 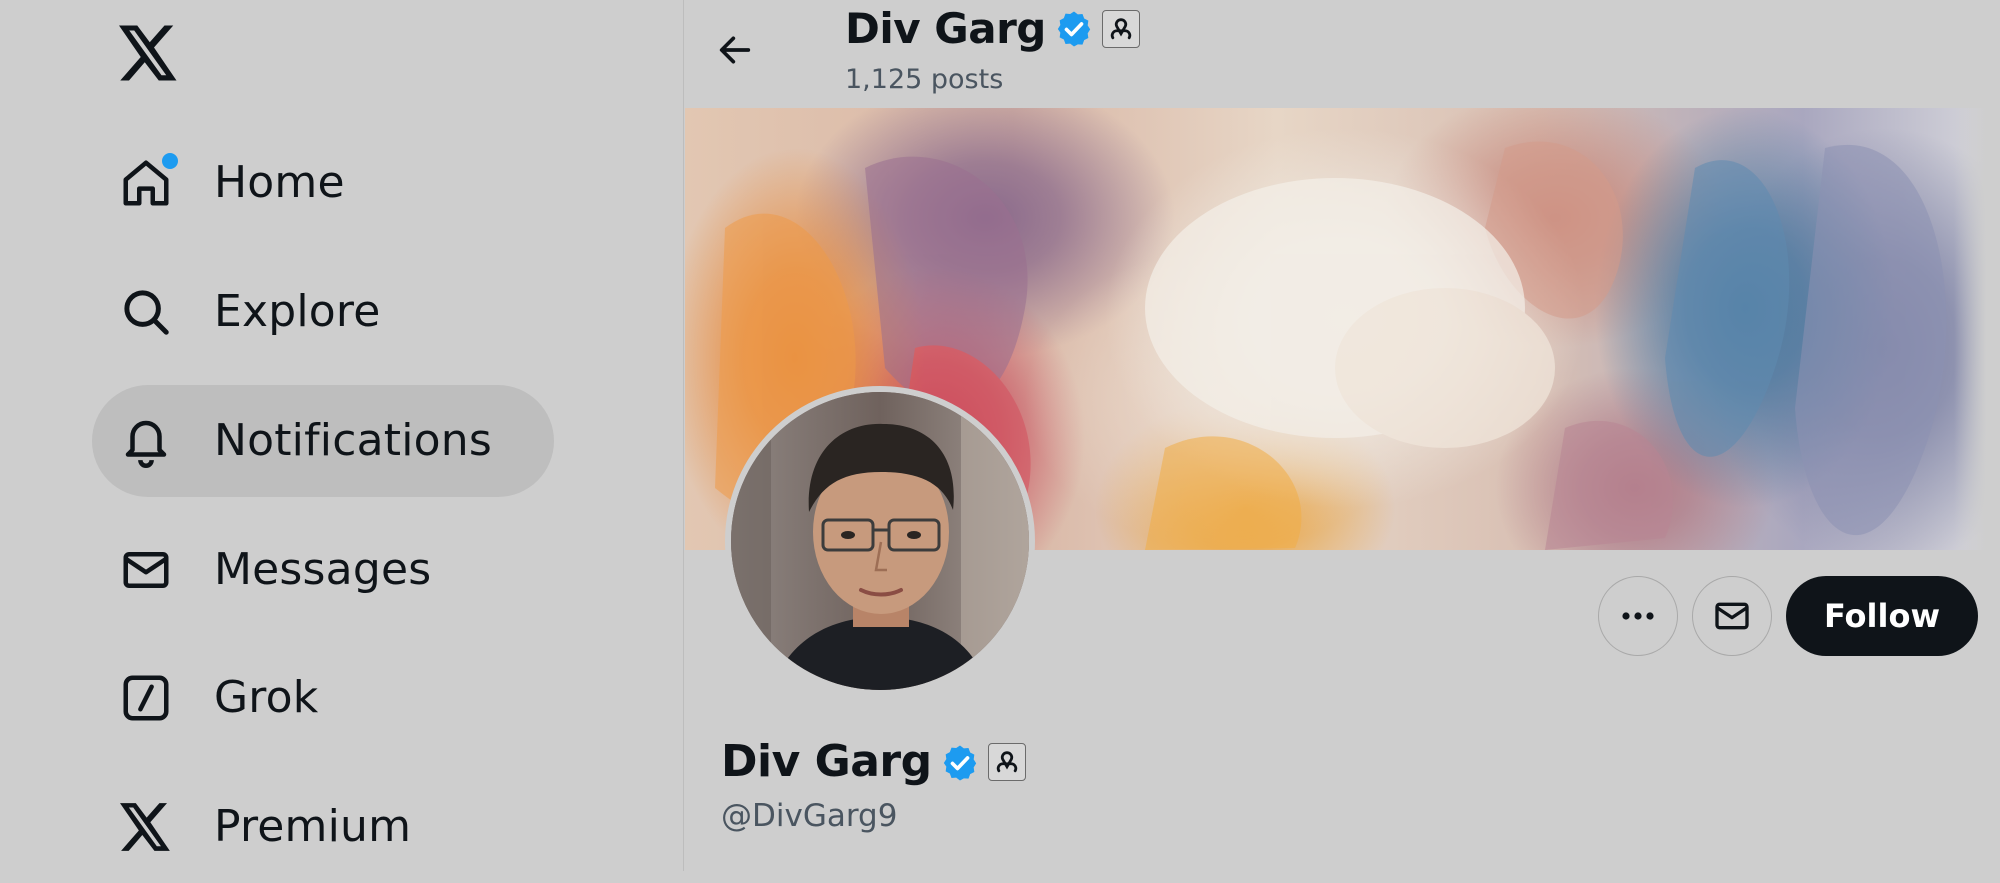 I want to click on sidebar-item-home: Home, so click(x=249, y=183).